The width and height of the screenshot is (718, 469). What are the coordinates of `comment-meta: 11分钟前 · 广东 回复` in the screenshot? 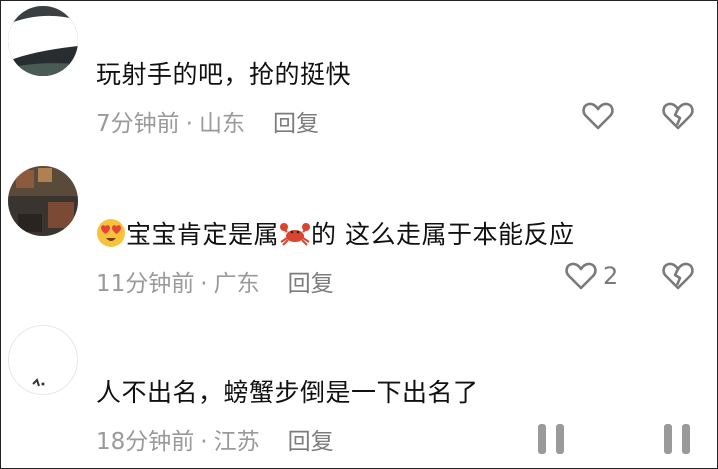 It's located at (215, 281).